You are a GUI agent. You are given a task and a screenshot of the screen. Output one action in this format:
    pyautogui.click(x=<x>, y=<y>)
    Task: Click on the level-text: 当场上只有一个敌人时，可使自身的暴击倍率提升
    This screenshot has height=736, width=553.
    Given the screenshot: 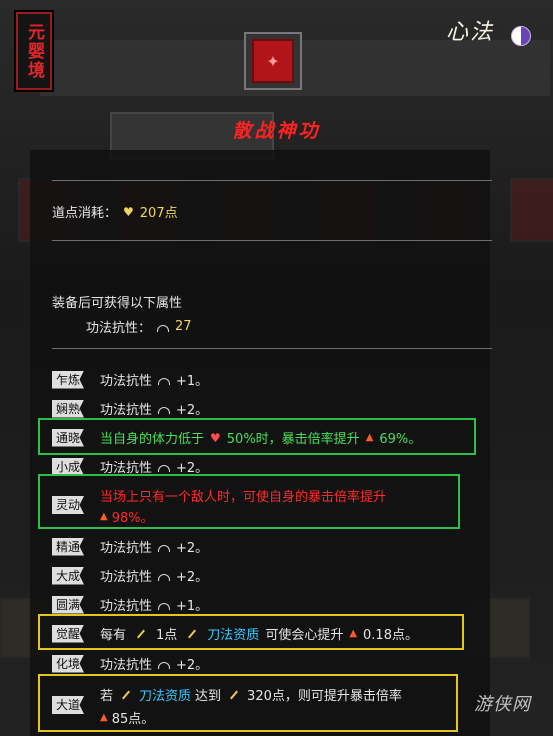 What is the action you would take?
    pyautogui.click(x=243, y=497)
    